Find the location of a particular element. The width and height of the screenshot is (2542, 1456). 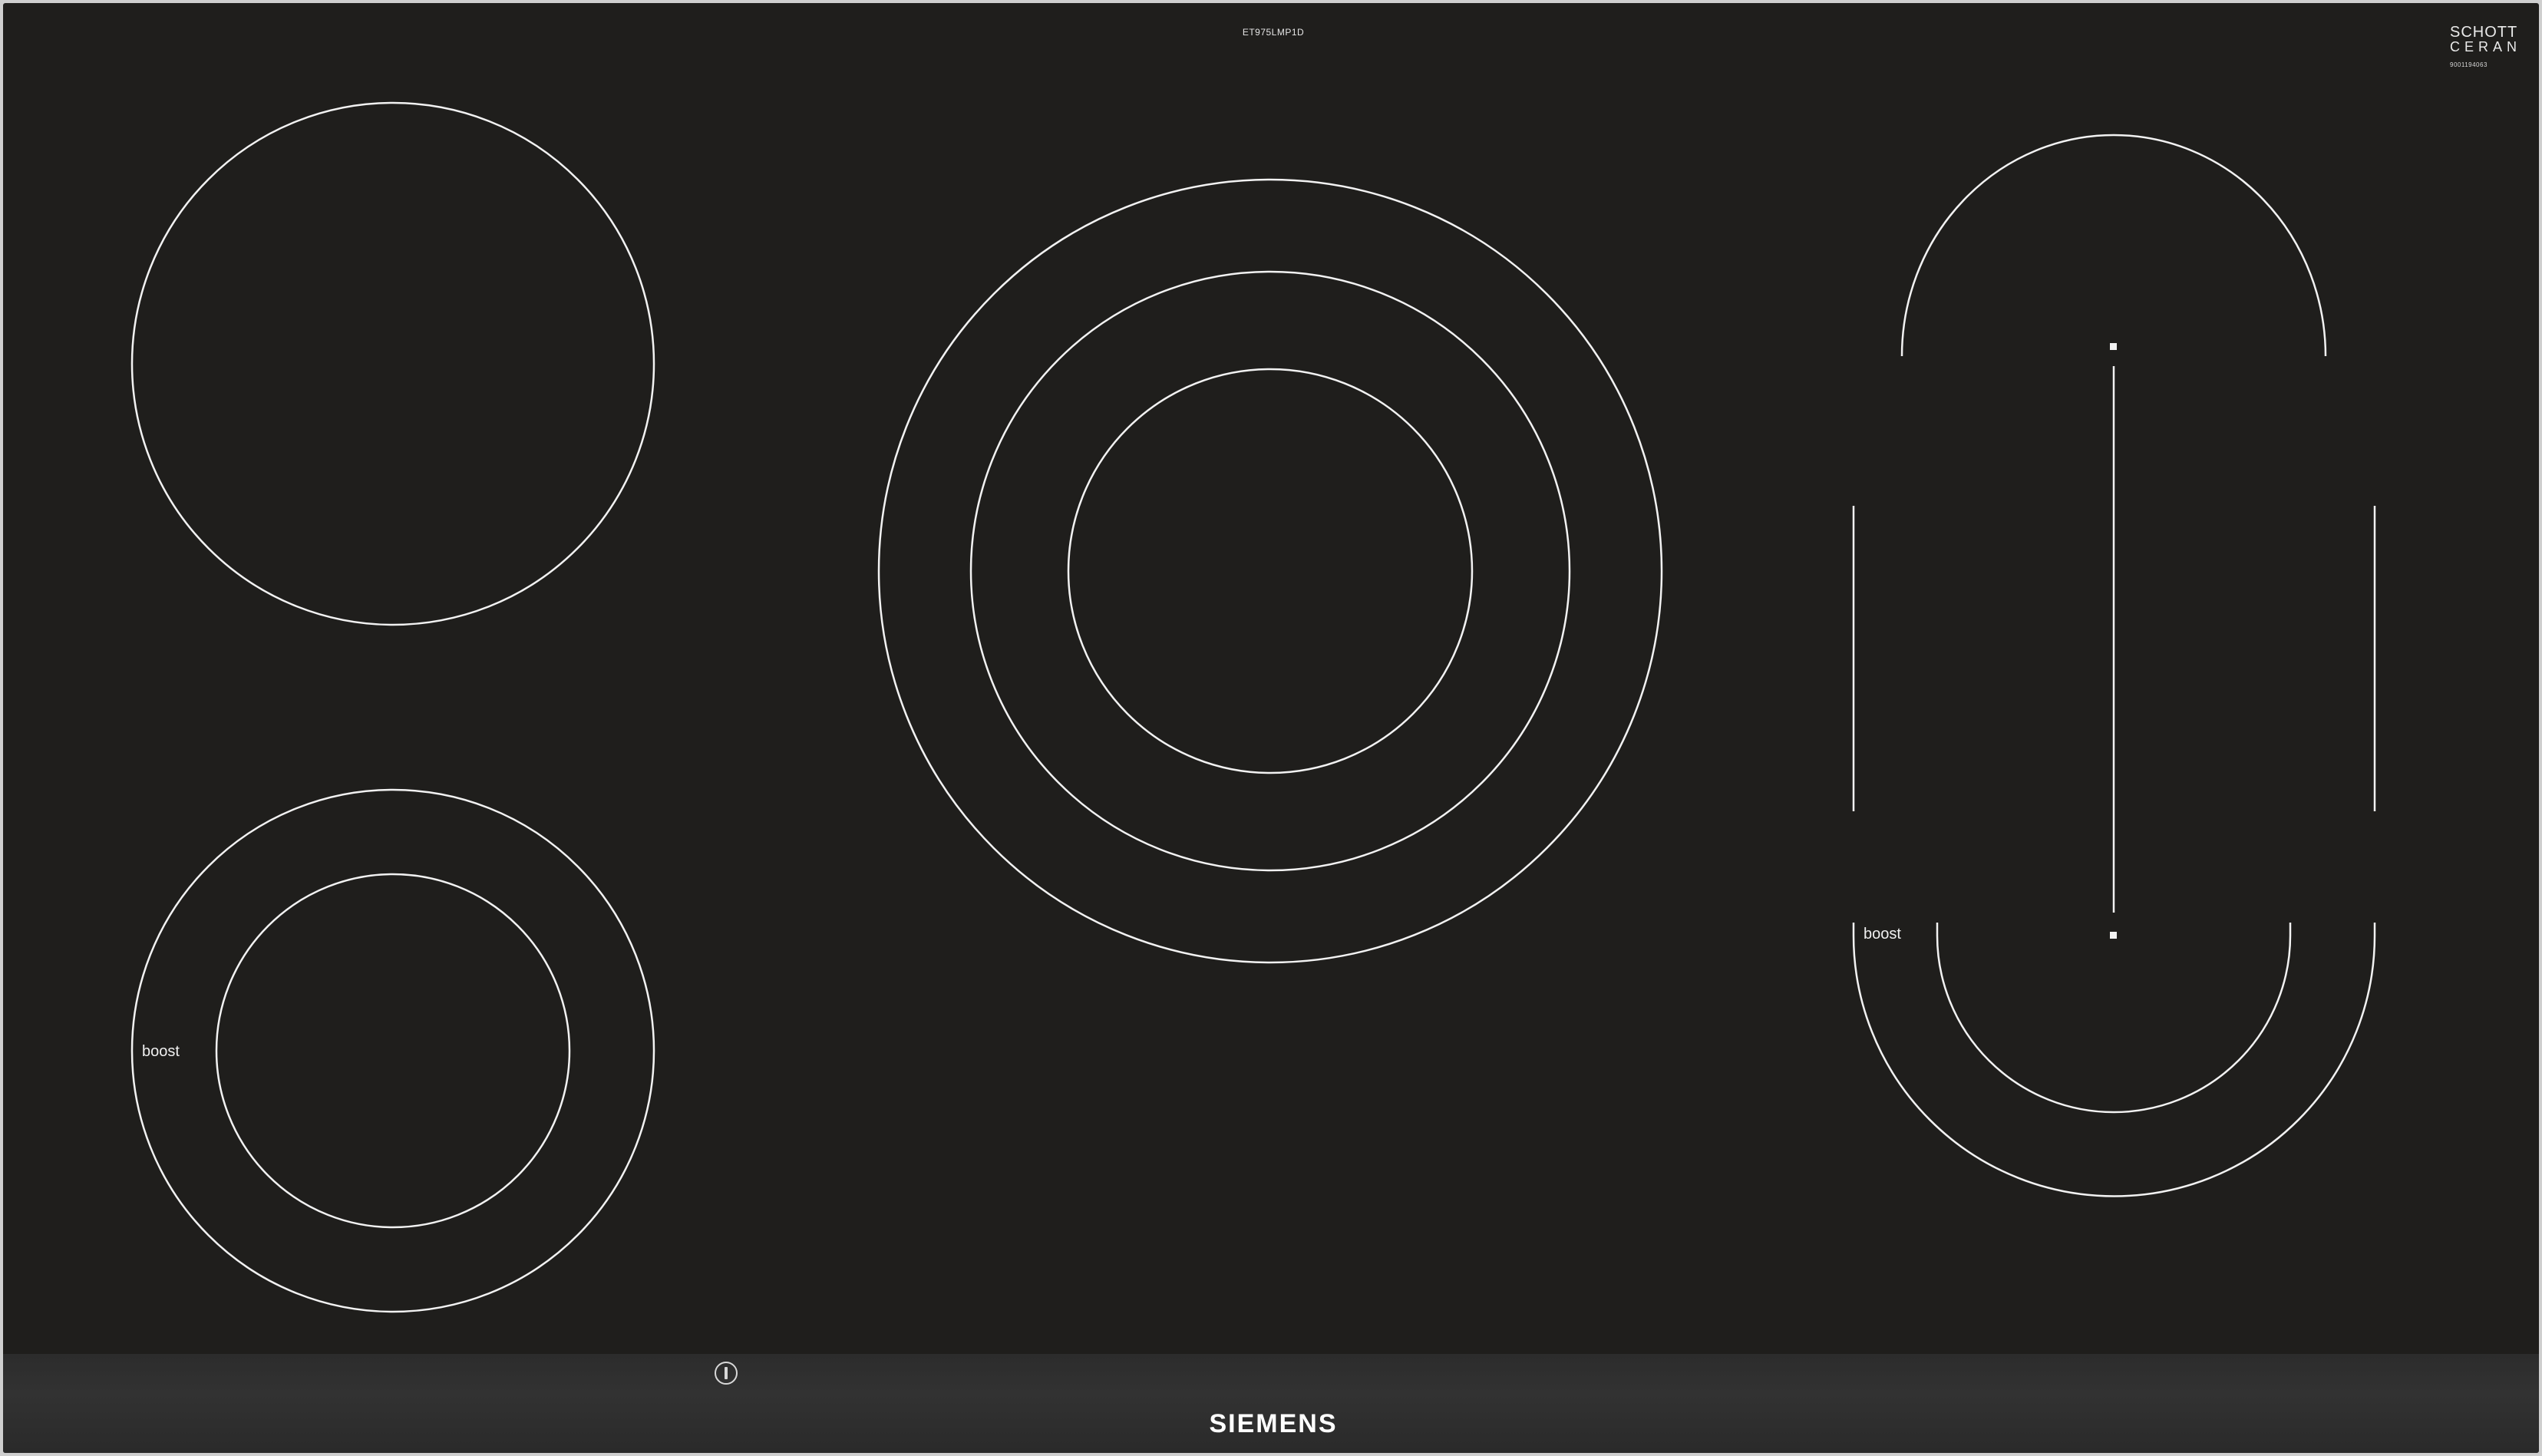

power-button is located at coordinates (726, 1373).